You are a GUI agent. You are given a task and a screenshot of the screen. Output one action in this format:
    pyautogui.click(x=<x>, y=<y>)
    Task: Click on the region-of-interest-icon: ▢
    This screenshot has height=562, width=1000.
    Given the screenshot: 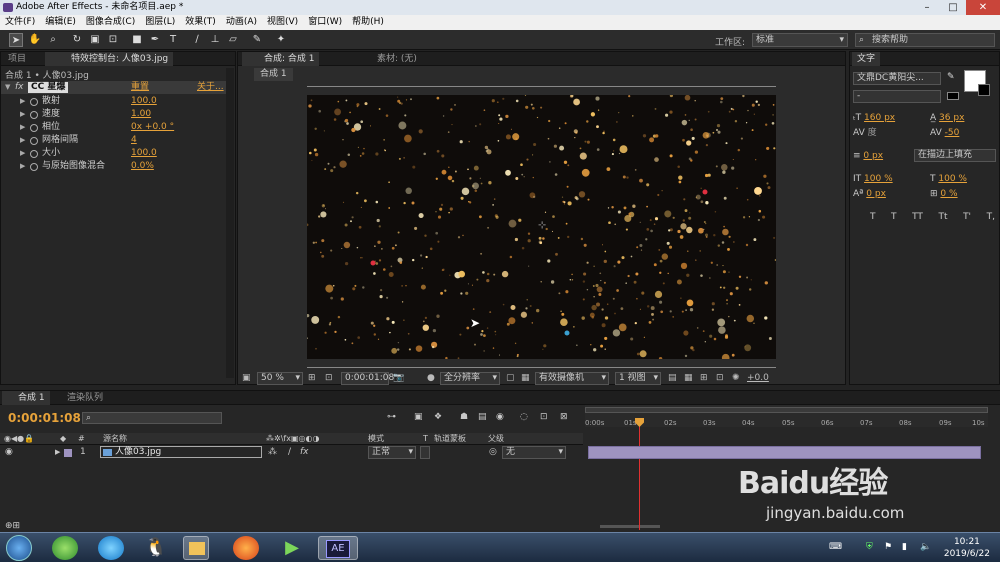 What is the action you would take?
    pyautogui.click(x=510, y=378)
    